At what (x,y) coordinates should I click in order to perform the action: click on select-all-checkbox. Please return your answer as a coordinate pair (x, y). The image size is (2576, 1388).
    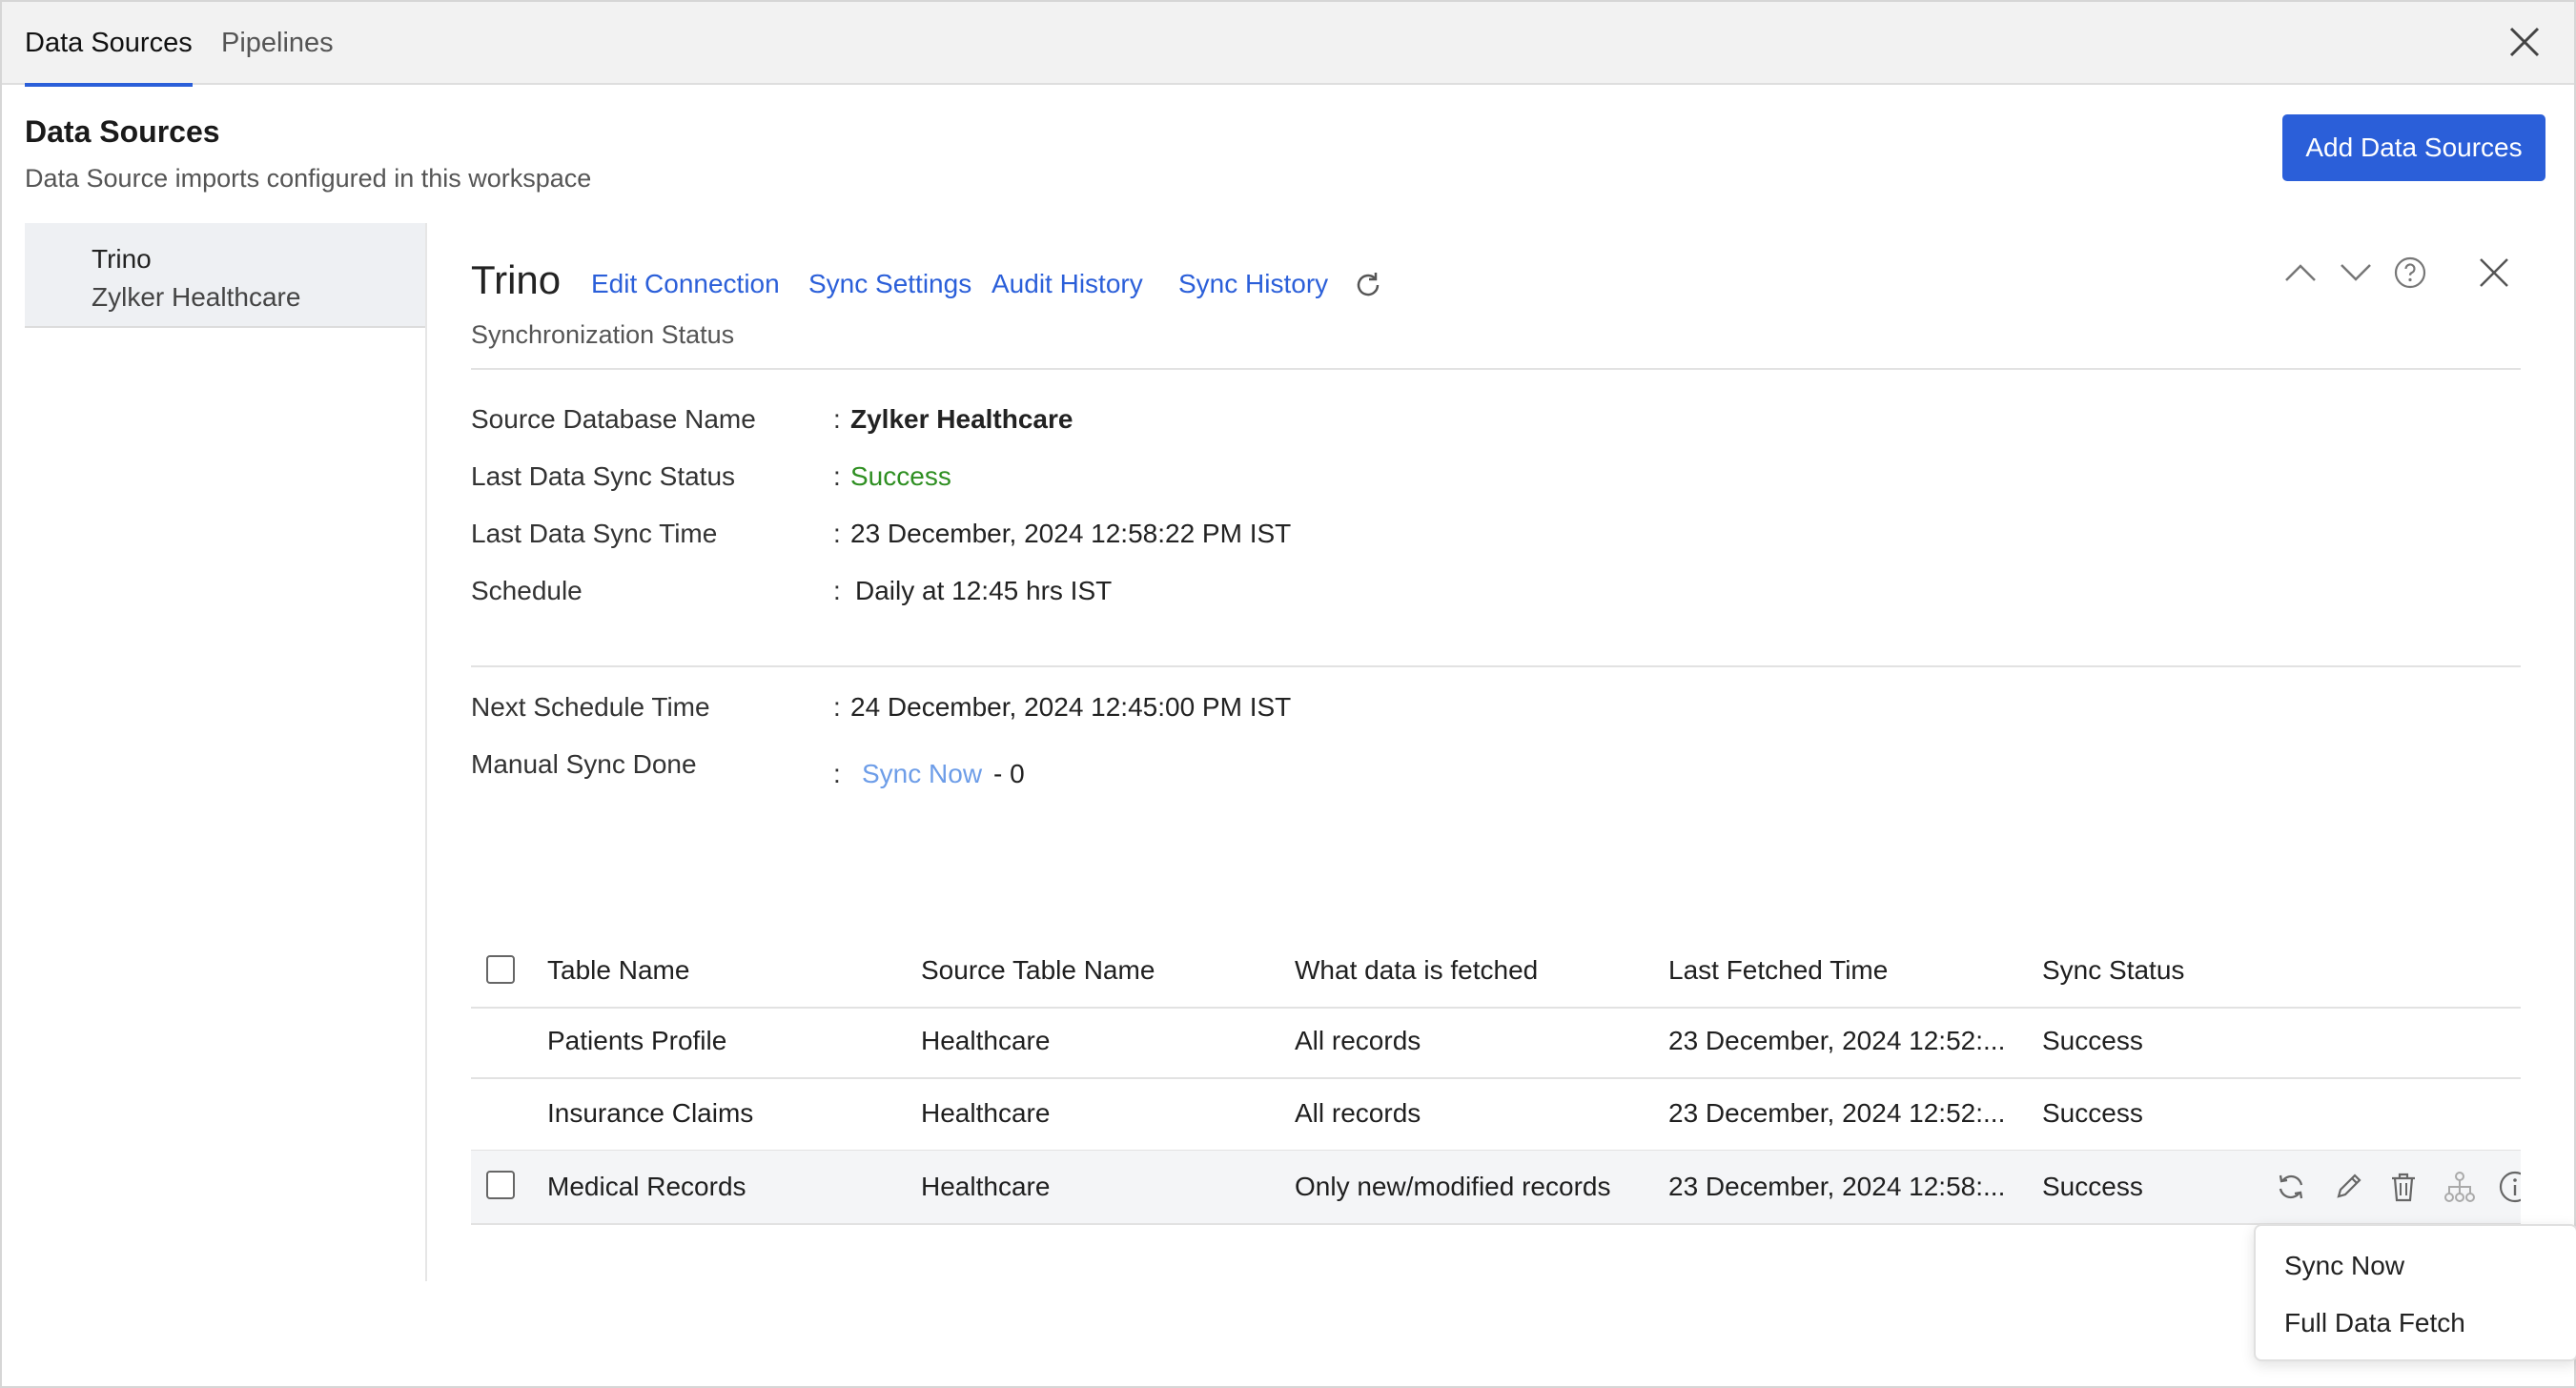
    Looking at the image, I should click on (500, 969).